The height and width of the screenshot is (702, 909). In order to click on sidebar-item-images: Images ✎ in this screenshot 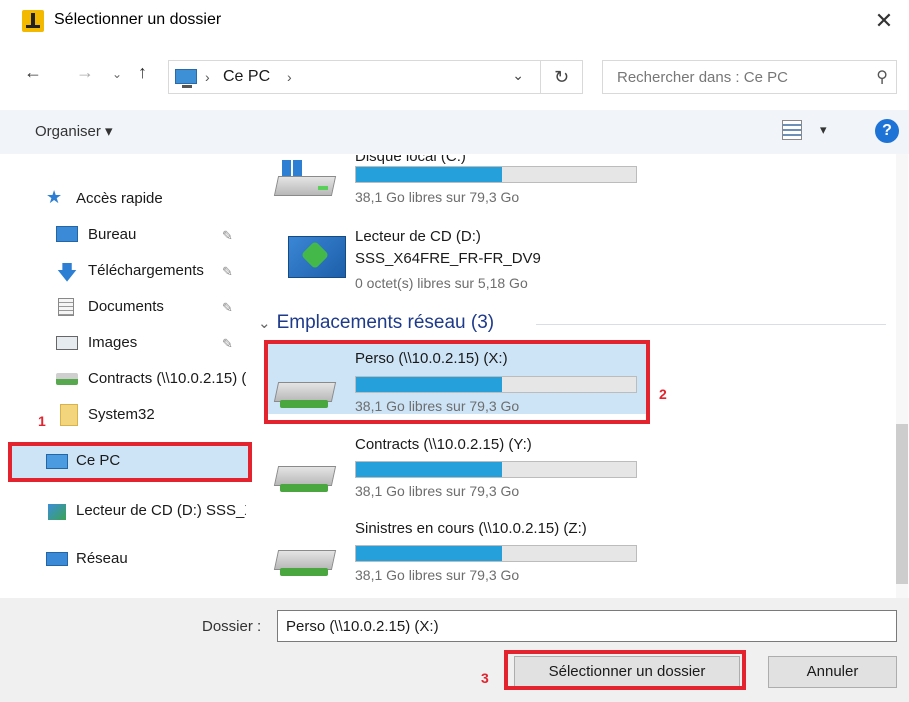, I will do `click(124, 344)`.